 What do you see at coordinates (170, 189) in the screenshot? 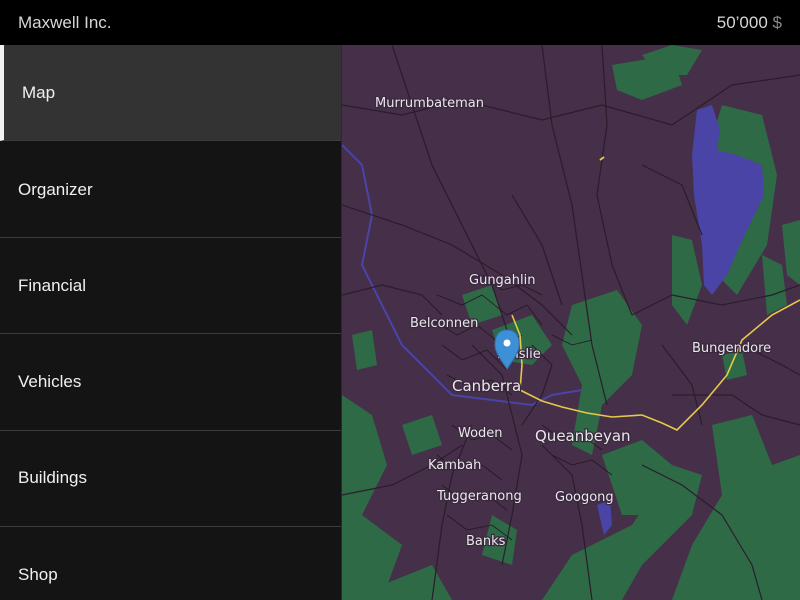
I see `nav-item-organizer: Organizer` at bounding box center [170, 189].